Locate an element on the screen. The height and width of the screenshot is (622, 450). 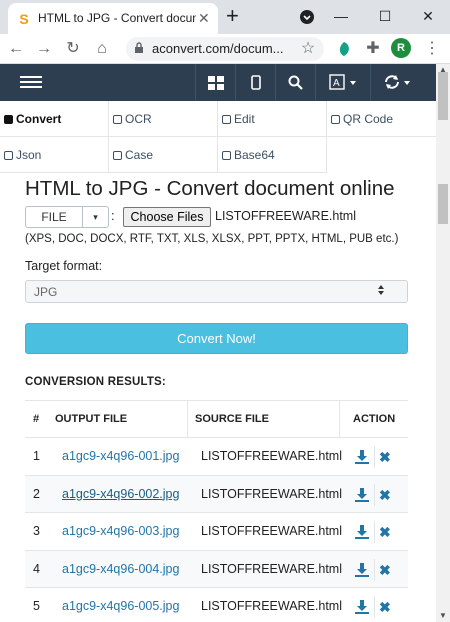
target-format-label: Target format: is located at coordinates (64, 266).